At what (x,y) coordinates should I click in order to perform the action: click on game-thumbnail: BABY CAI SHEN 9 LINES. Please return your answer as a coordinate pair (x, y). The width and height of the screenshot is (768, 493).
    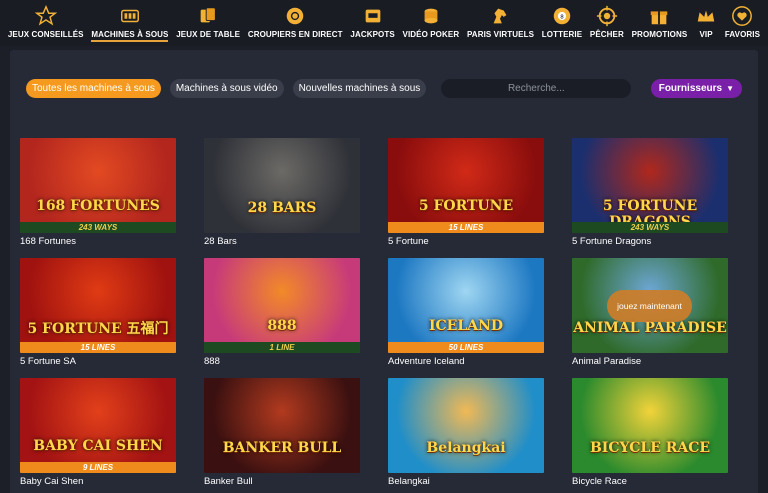
    Looking at the image, I should click on (98, 425).